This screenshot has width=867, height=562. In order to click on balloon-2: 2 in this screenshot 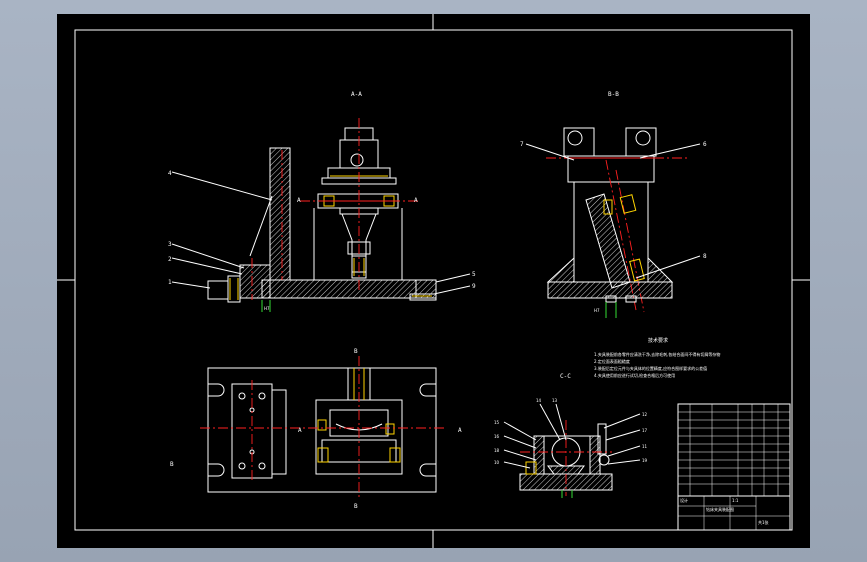, I will do `click(170, 259)`.